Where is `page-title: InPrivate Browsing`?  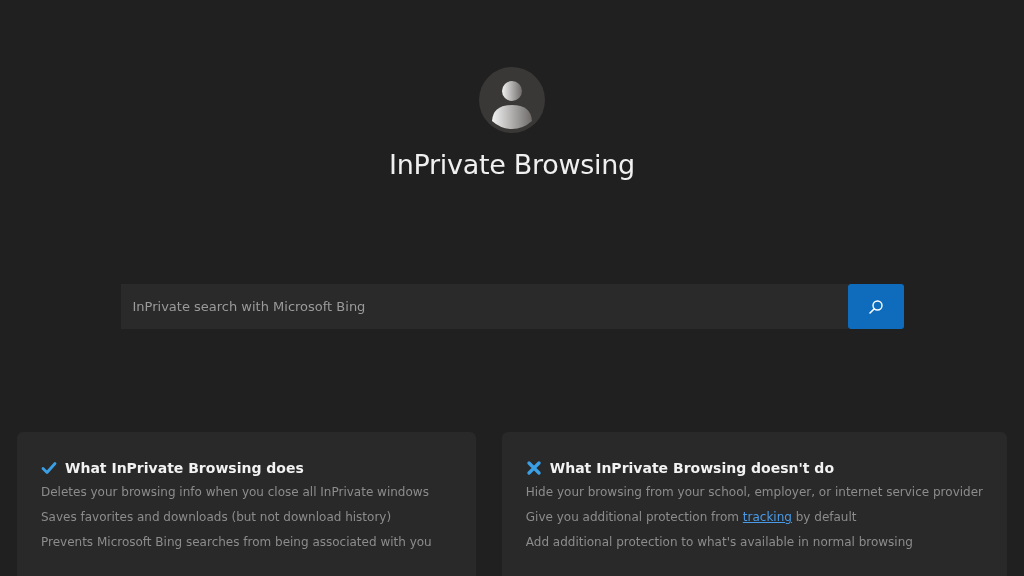 page-title: InPrivate Browsing is located at coordinates (512, 164).